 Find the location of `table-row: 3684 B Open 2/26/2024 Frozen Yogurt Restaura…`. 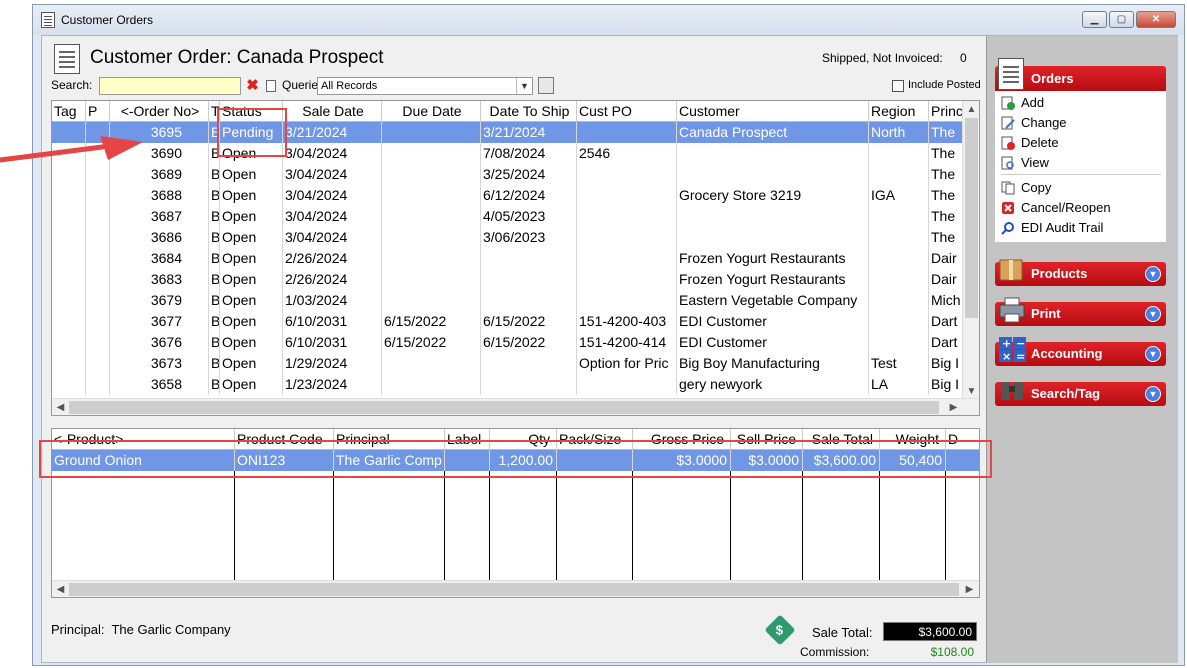

table-row: 3684 B Open 2/26/2024 Frozen Yogurt Restaura… is located at coordinates (515, 258).